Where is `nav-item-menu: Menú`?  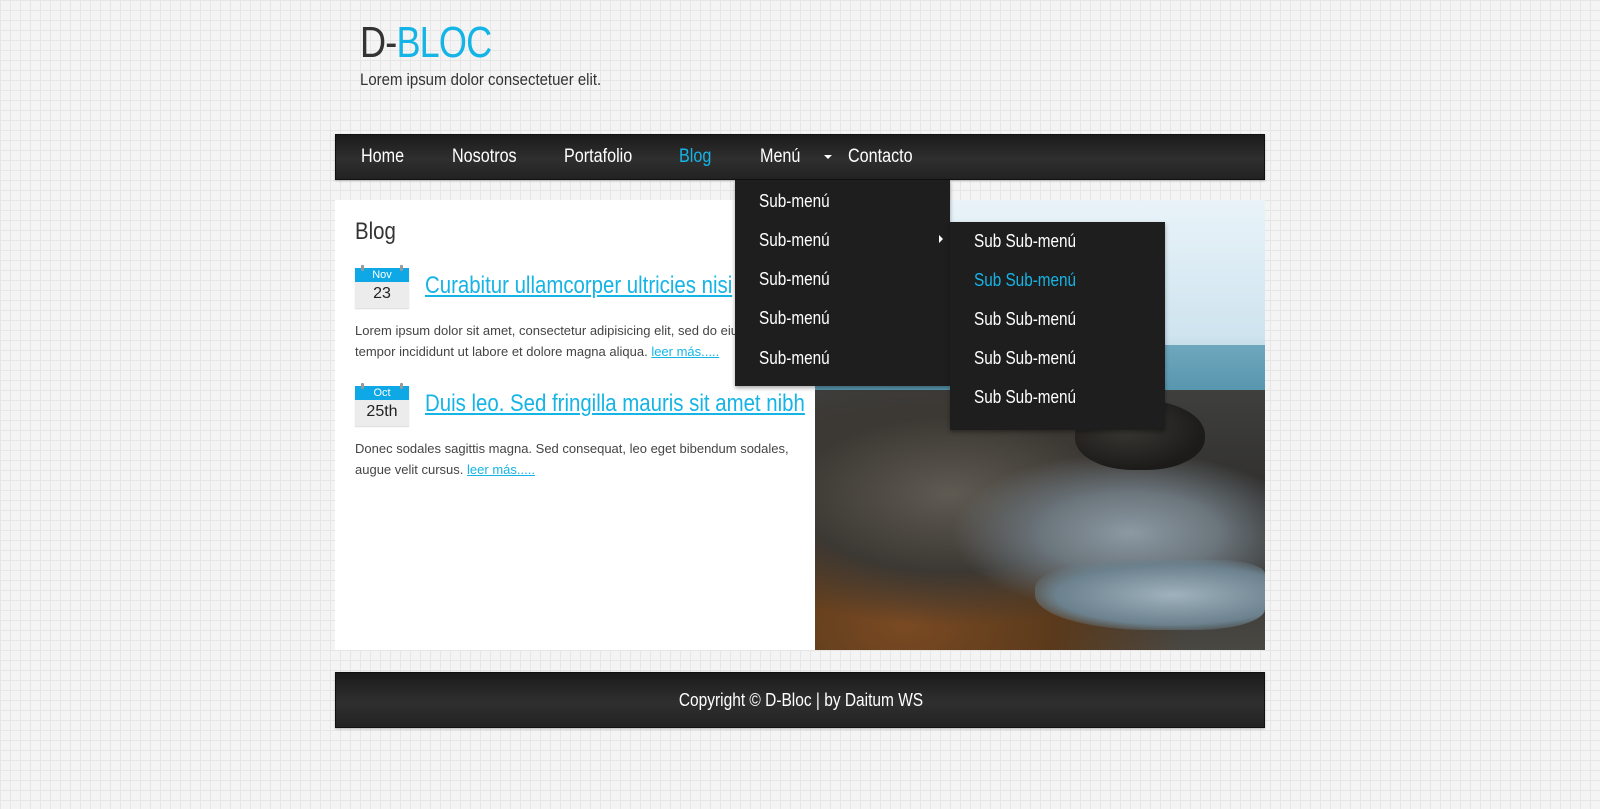
nav-item-menu: Menú is located at coordinates (780, 157).